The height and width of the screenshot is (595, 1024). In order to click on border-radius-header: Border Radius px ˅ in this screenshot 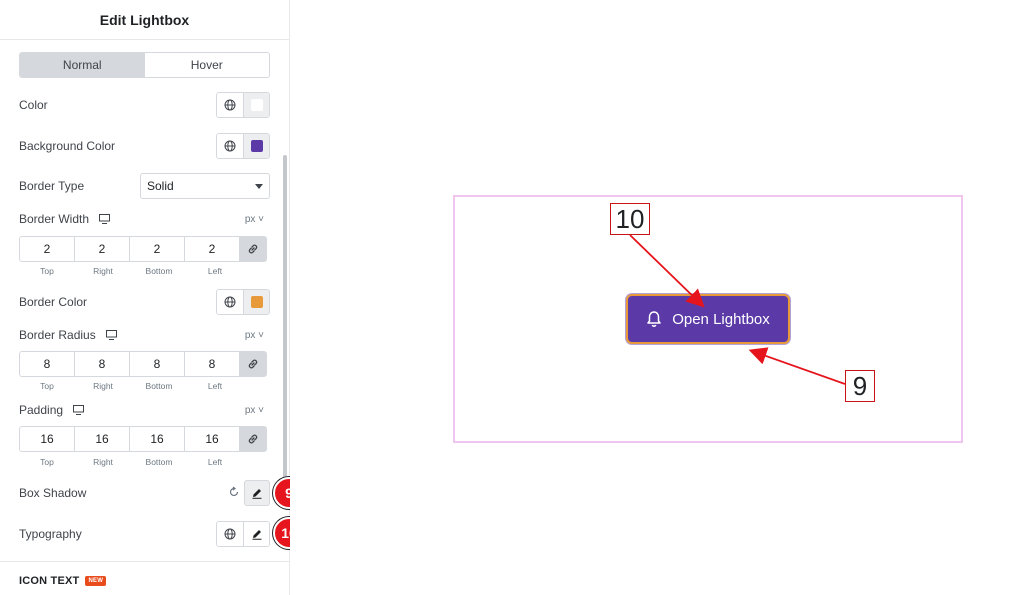, I will do `click(144, 335)`.